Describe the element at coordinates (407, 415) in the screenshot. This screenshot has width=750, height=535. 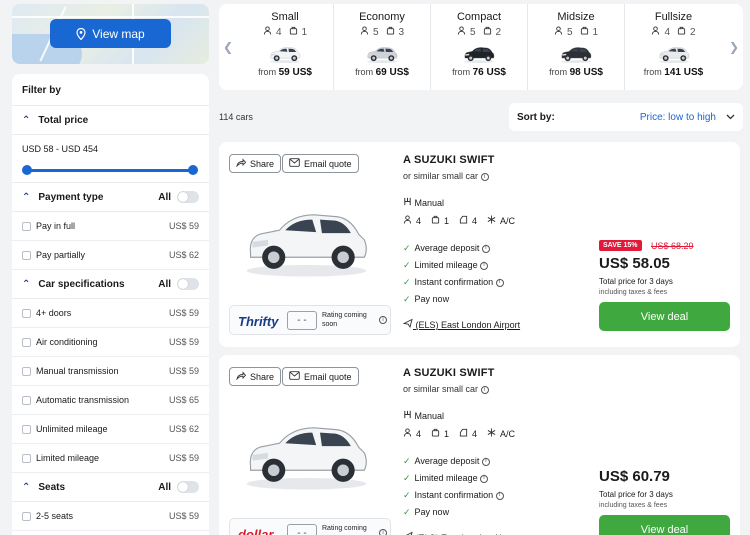
I see `transmission-icon` at that location.